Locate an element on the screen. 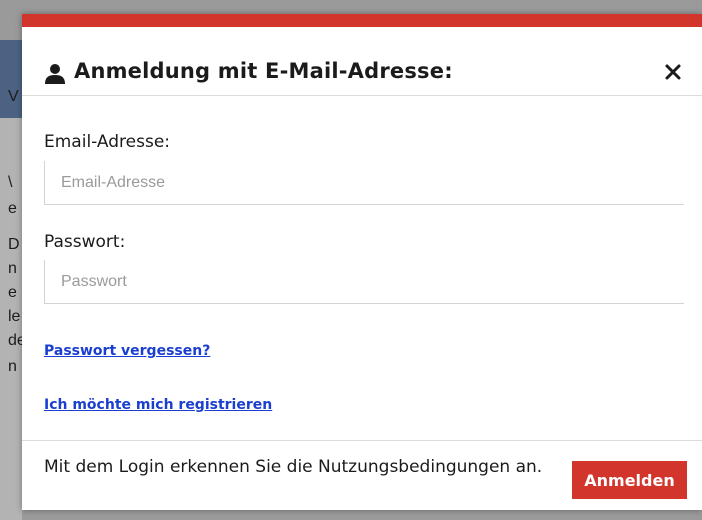  background-text: le is located at coordinates (14, 316).